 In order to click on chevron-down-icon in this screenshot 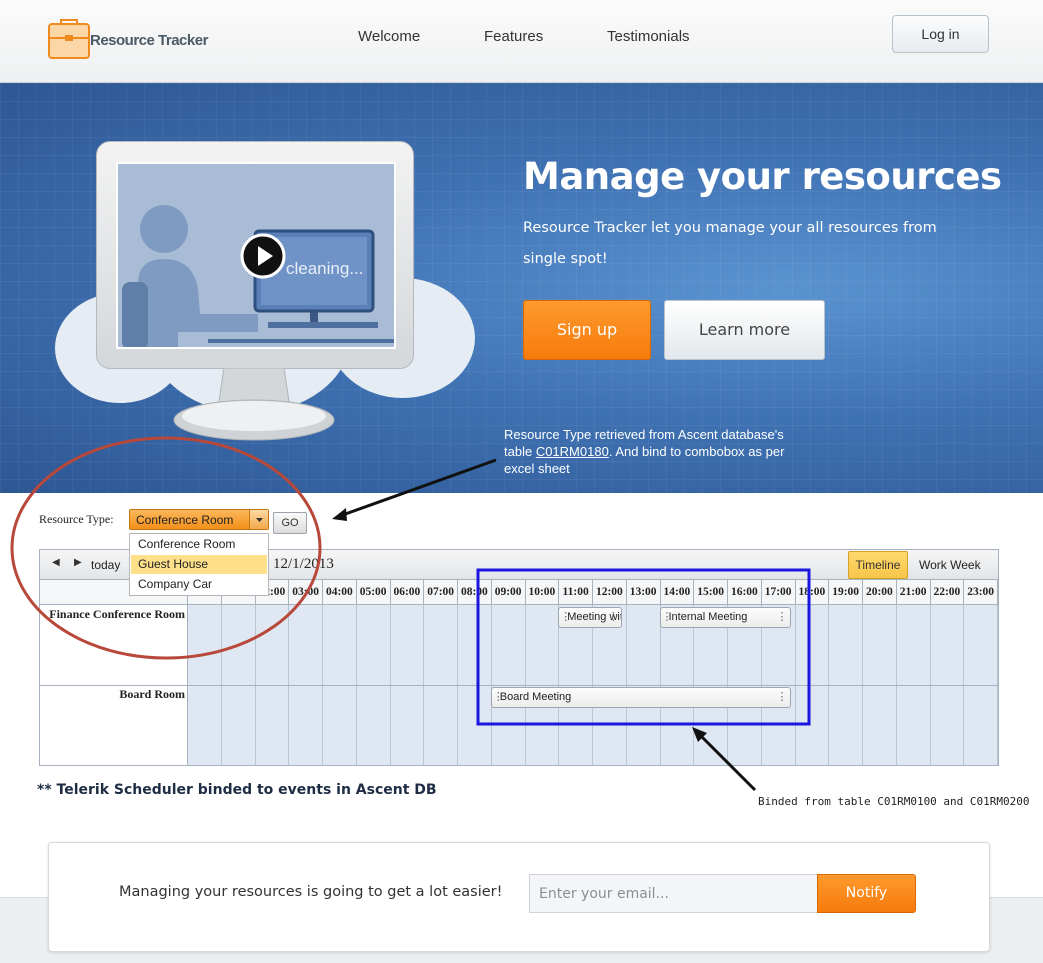, I will do `click(258, 519)`.